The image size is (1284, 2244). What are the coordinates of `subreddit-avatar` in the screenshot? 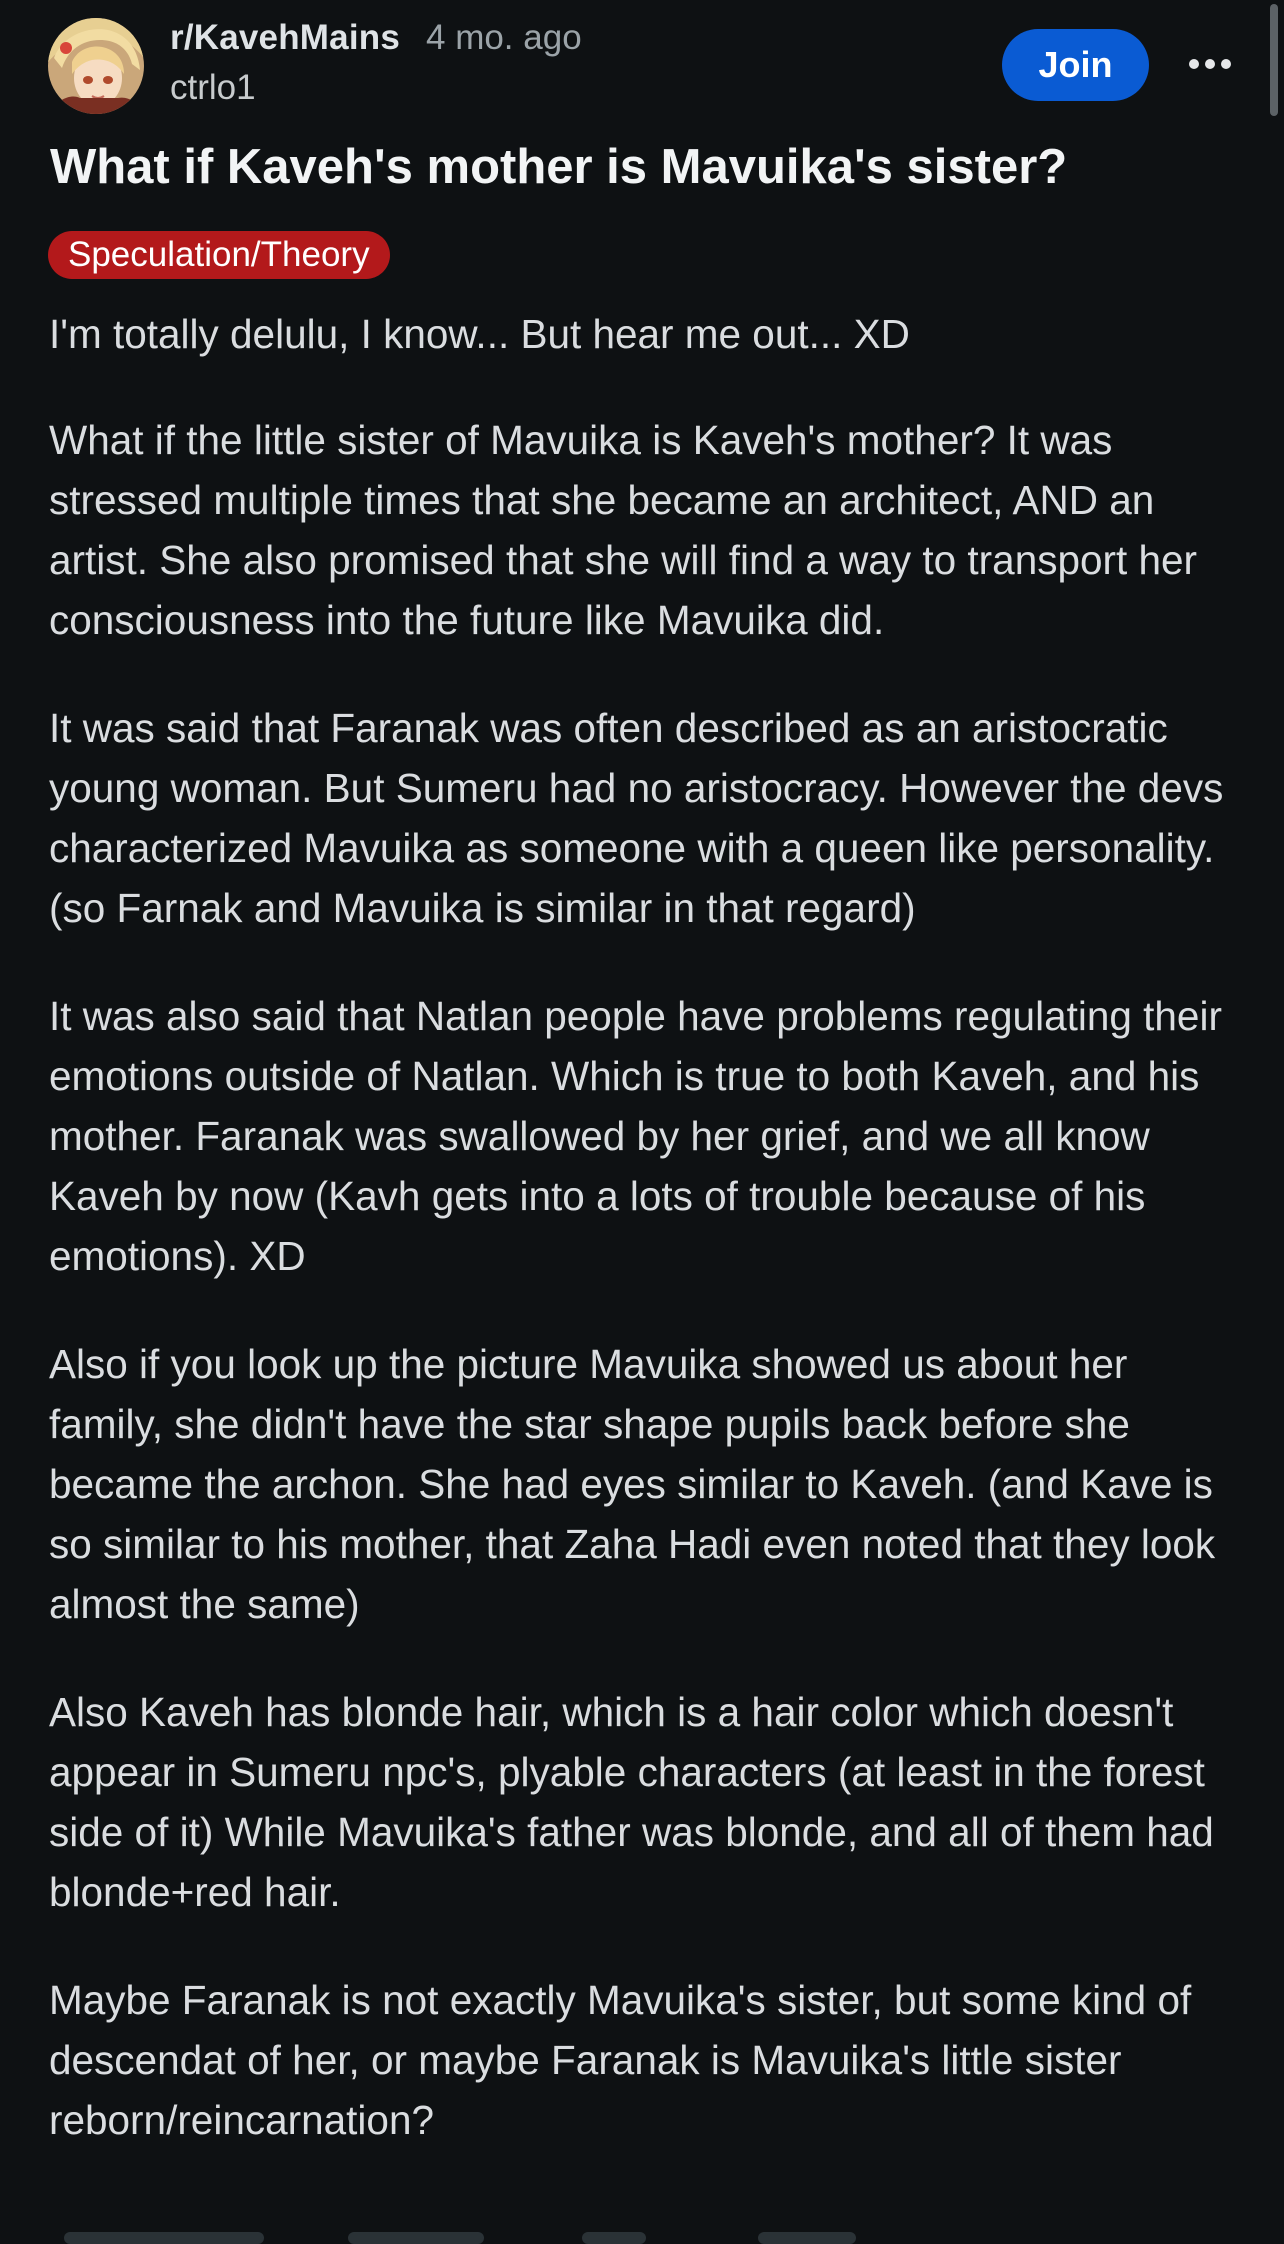 It's located at (96, 66).